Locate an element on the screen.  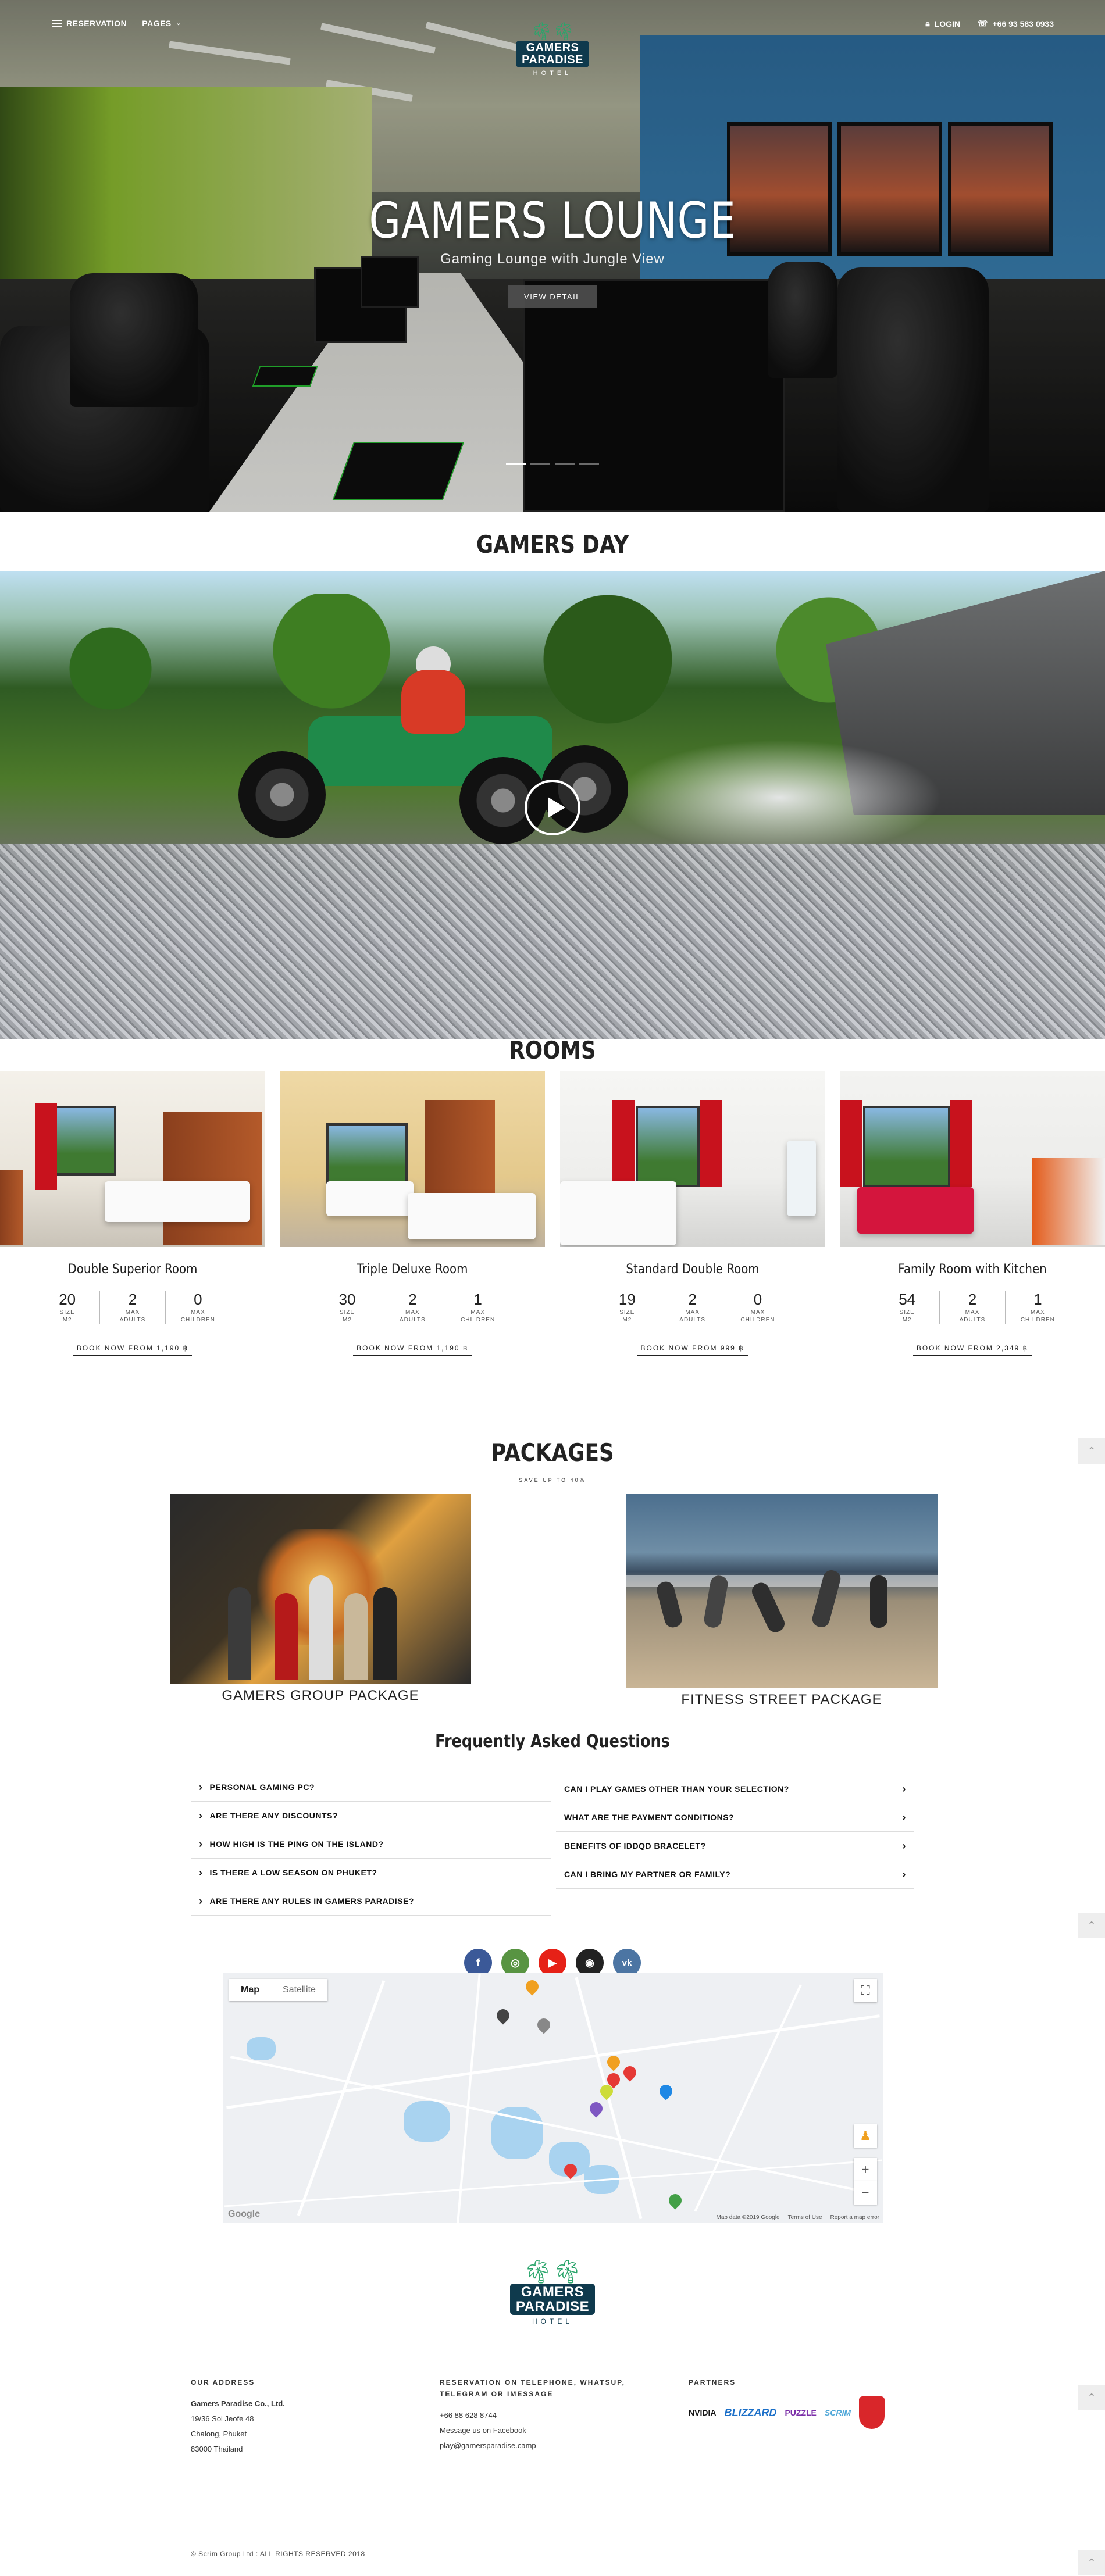
faq-item: CAN I BRING MY PARTNER OR FAMILY? is located at coordinates (735, 1874).